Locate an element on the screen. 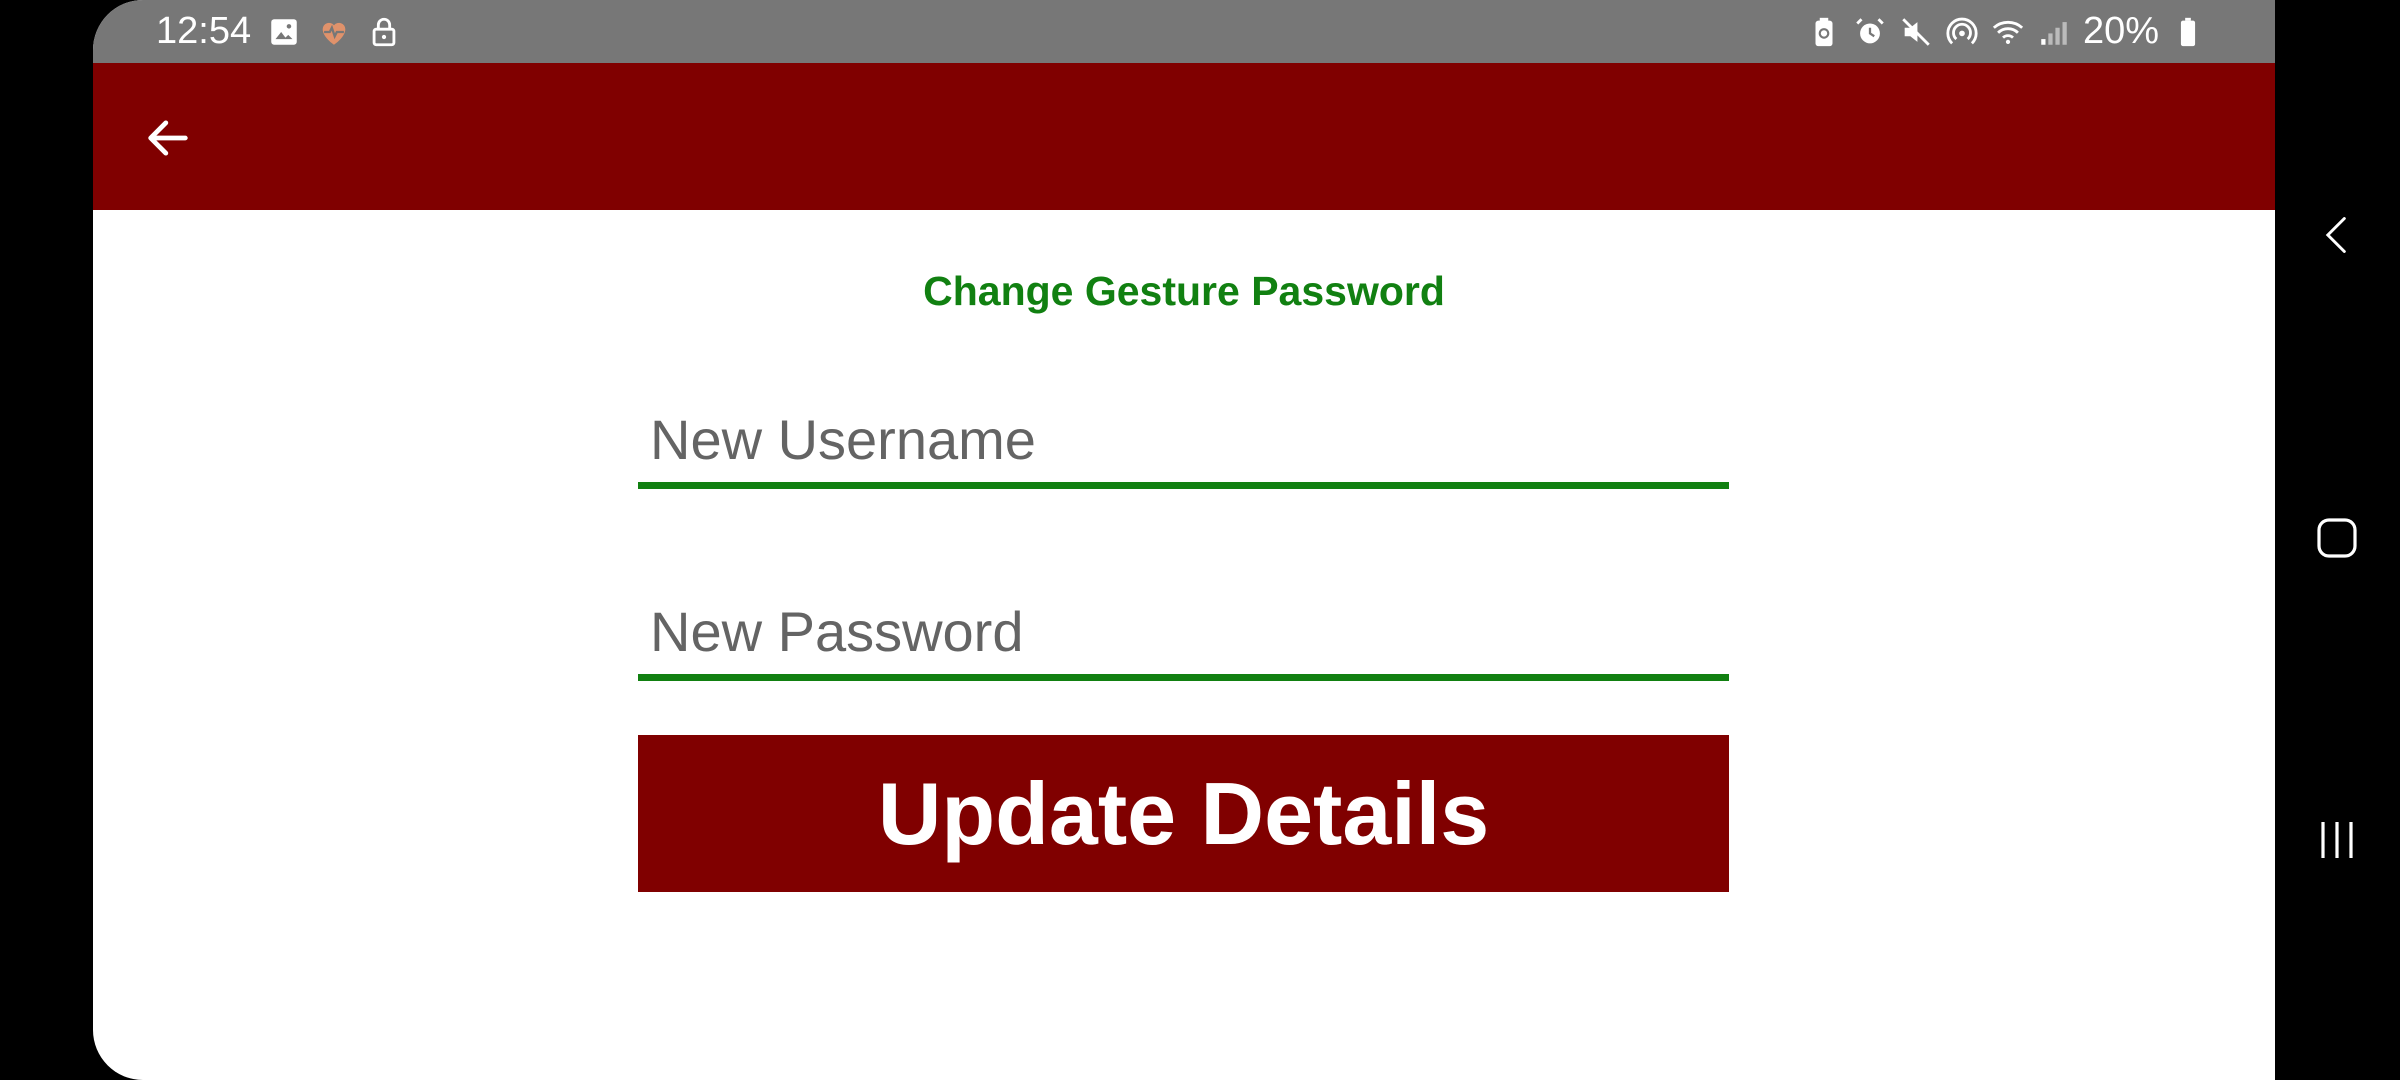  health-heart-icon is located at coordinates (334, 33).